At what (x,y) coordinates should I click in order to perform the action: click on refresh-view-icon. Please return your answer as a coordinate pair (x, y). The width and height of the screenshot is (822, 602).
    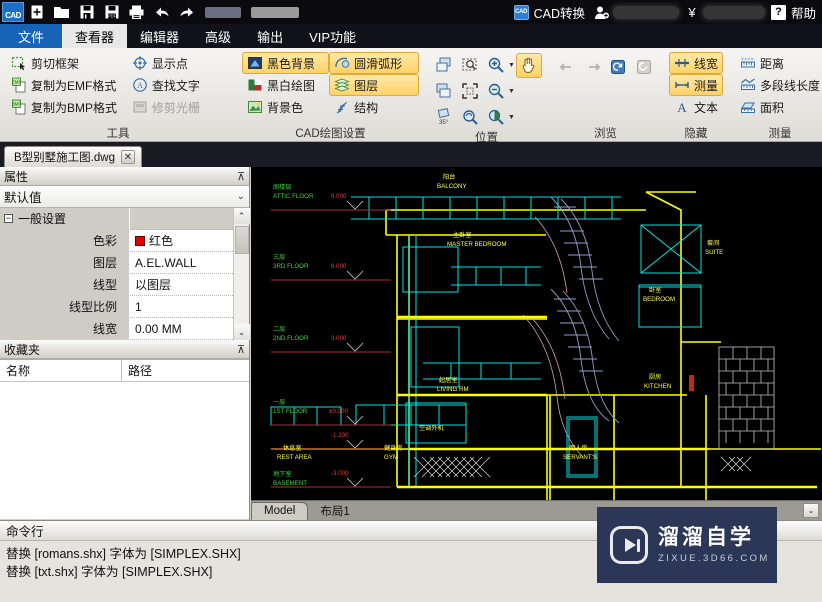
    Looking at the image, I should click on (618, 67).